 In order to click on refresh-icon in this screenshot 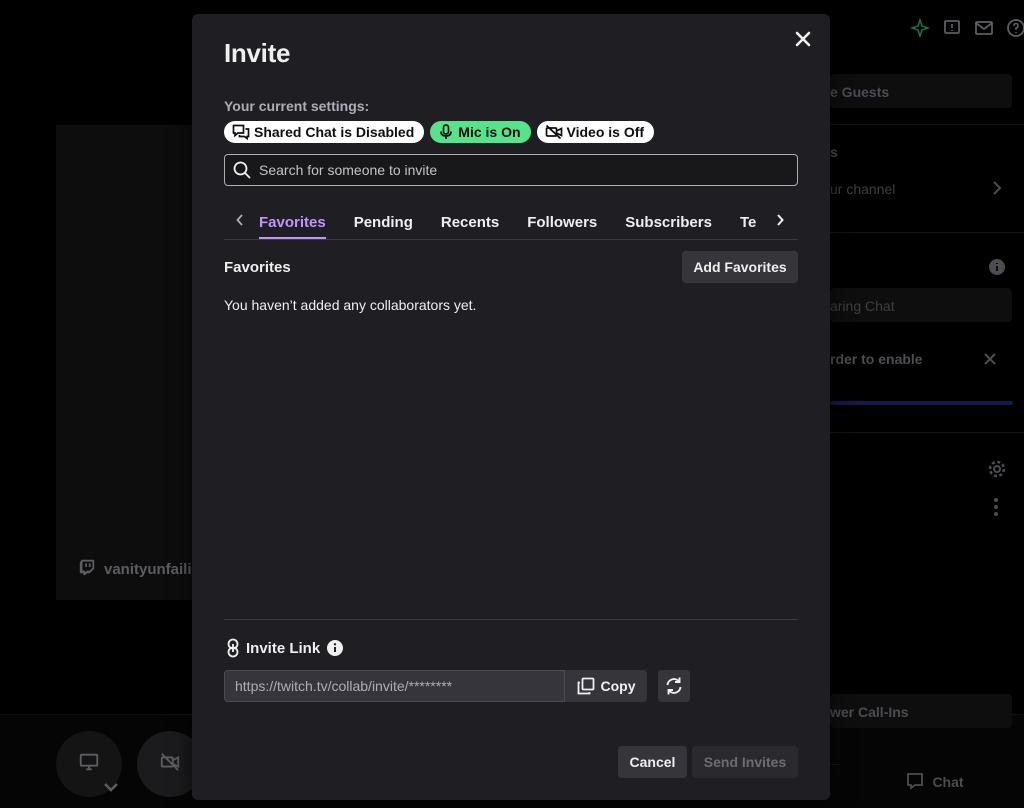, I will do `click(674, 686)`.